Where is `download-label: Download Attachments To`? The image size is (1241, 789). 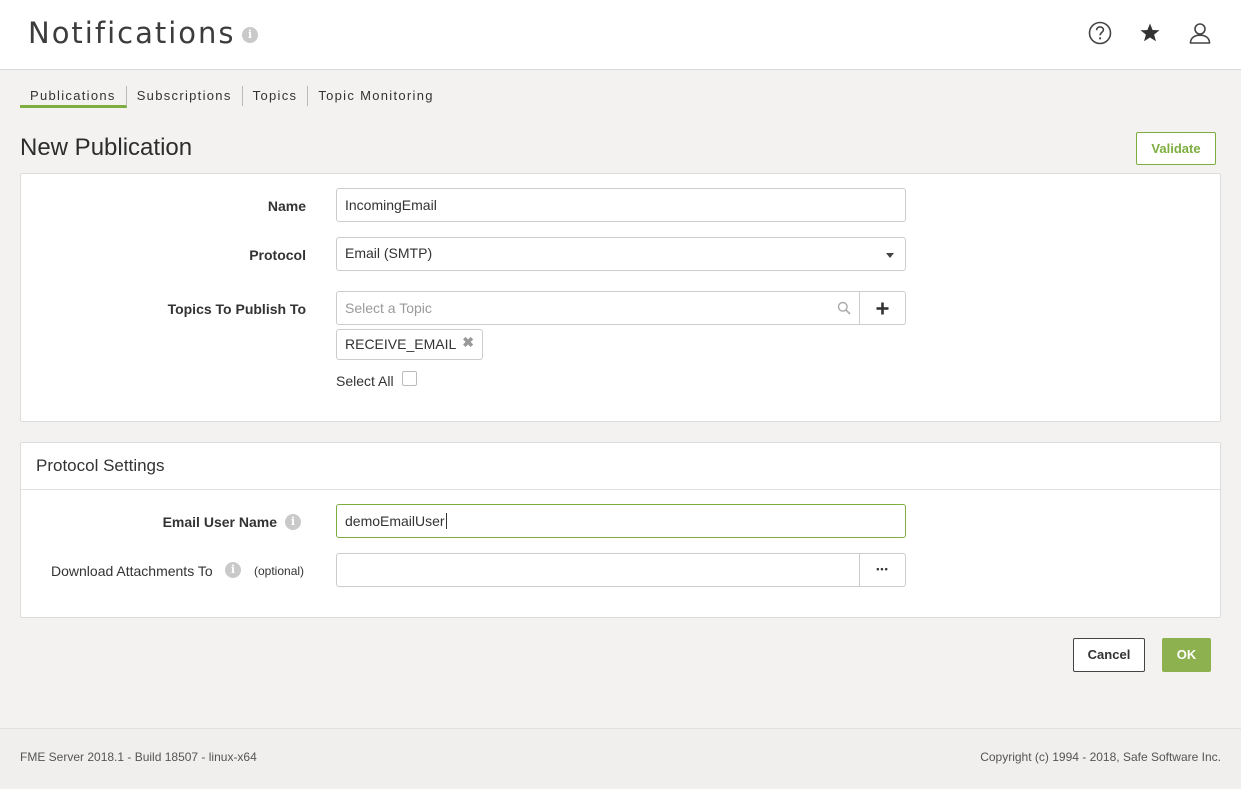 download-label: Download Attachments To is located at coordinates (132, 571).